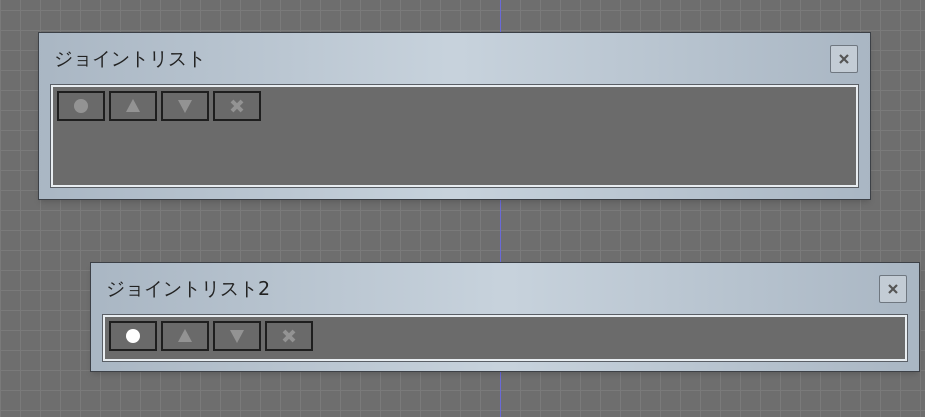 The image size is (925, 417). I want to click on window-title: ジョイントリスト, so click(129, 59).